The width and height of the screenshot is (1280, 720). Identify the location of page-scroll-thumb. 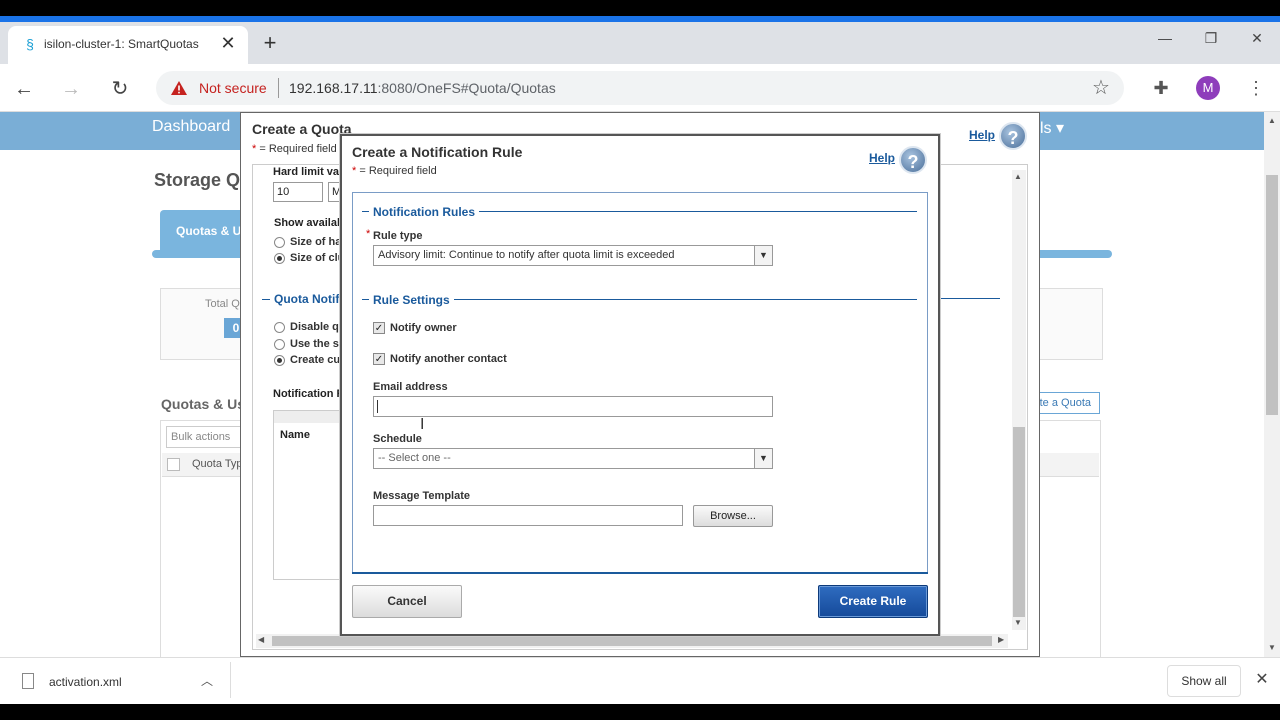
(1272, 295).